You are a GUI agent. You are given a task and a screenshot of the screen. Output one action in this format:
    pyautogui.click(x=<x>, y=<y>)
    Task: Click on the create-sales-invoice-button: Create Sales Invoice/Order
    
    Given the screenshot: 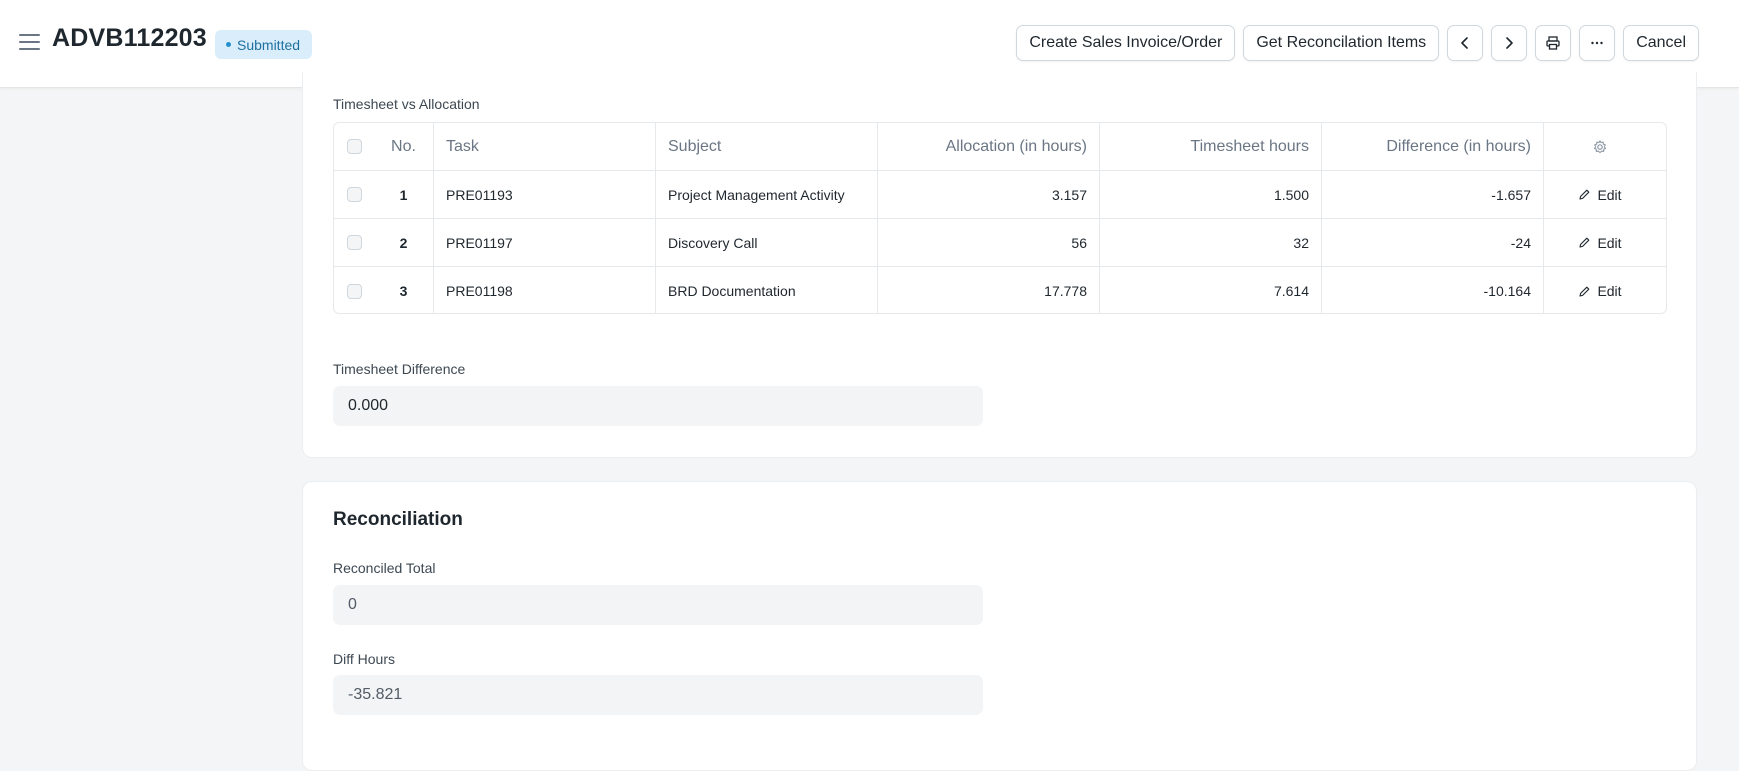 What is the action you would take?
    pyautogui.click(x=1126, y=43)
    